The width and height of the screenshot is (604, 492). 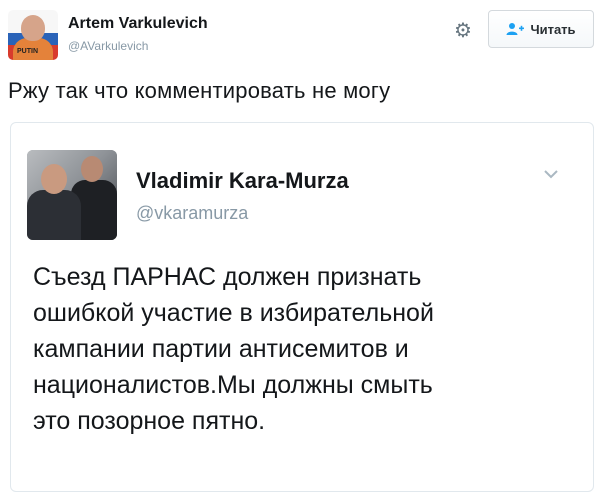 I want to click on quoted-author-handle: @vkaramurza, so click(x=192, y=213).